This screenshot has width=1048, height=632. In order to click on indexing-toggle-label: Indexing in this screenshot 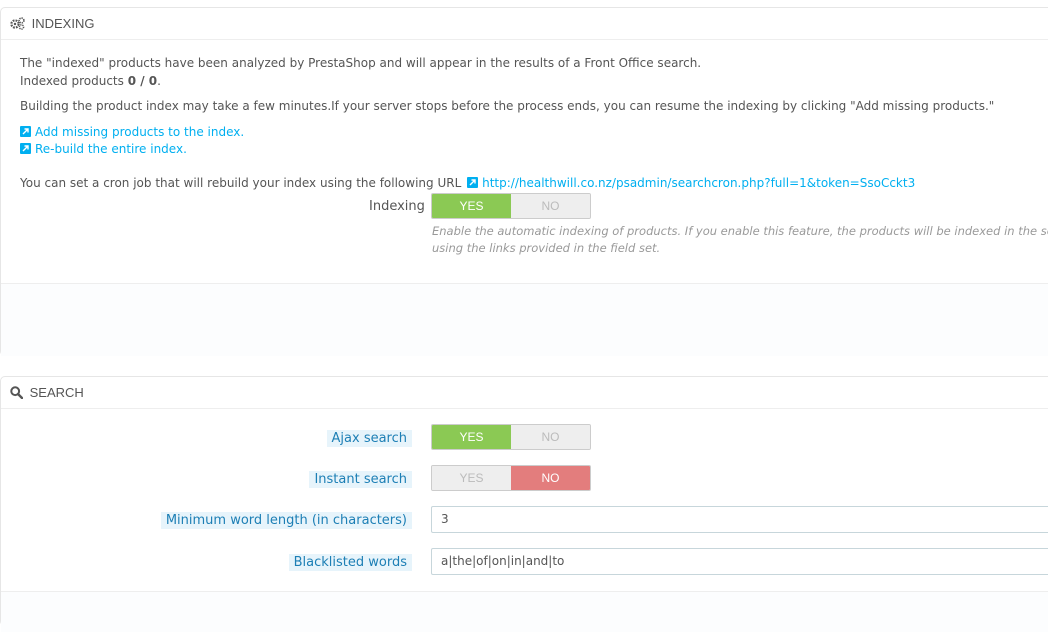, I will do `click(397, 206)`.